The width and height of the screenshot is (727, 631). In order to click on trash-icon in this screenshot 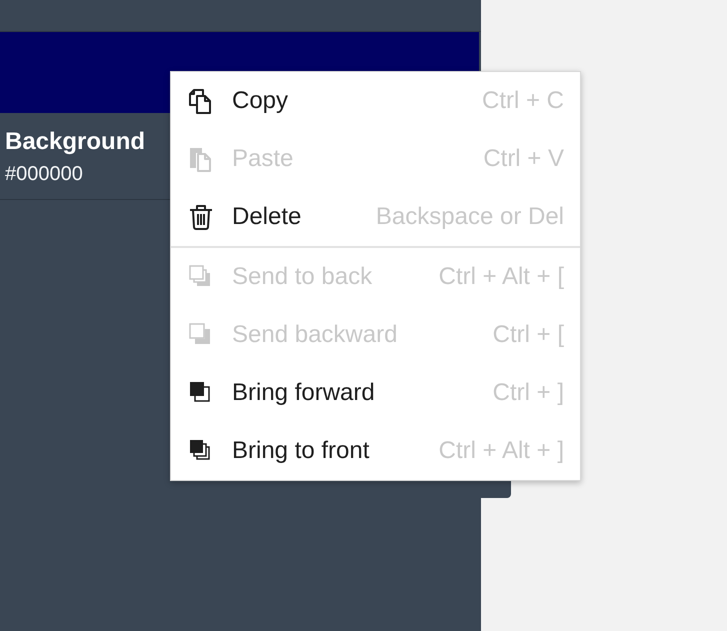, I will do `click(201, 217)`.